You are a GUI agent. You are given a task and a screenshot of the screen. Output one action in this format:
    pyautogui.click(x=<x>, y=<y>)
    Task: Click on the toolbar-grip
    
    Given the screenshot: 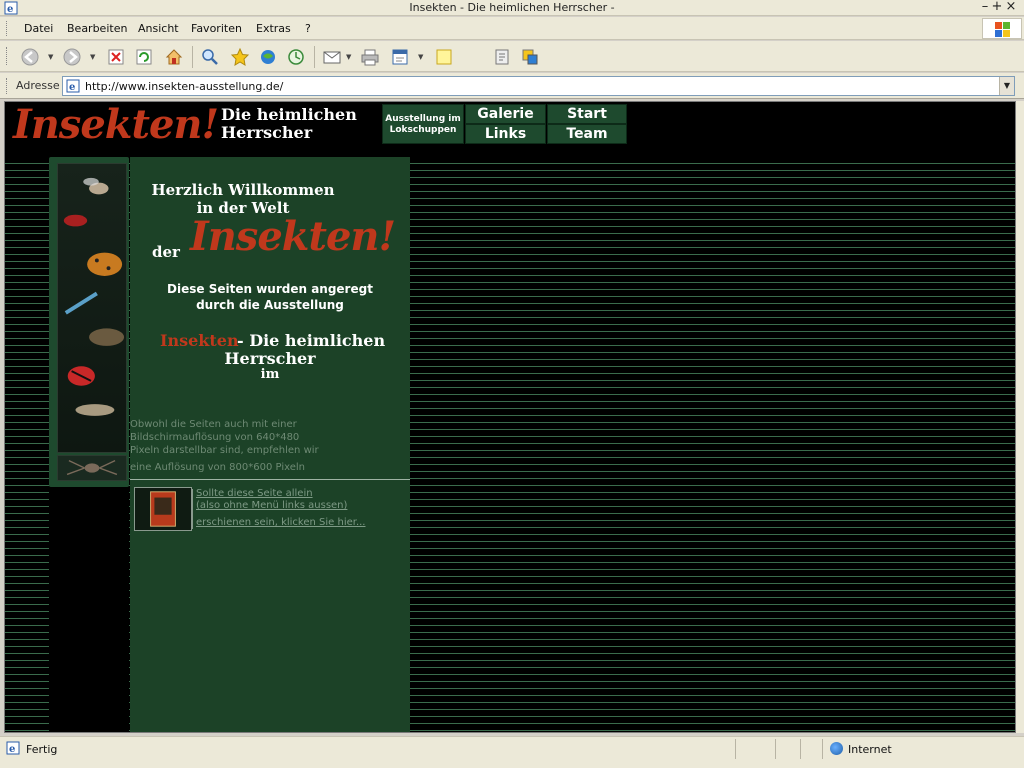 What is the action you would take?
    pyautogui.click(x=7, y=56)
    